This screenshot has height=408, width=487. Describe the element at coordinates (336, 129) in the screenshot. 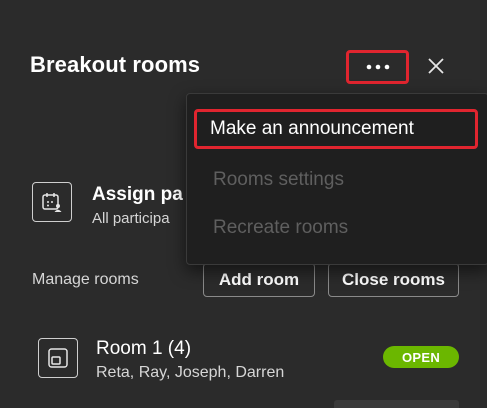

I see `menu-item-make-announcement: Make an announcement` at that location.